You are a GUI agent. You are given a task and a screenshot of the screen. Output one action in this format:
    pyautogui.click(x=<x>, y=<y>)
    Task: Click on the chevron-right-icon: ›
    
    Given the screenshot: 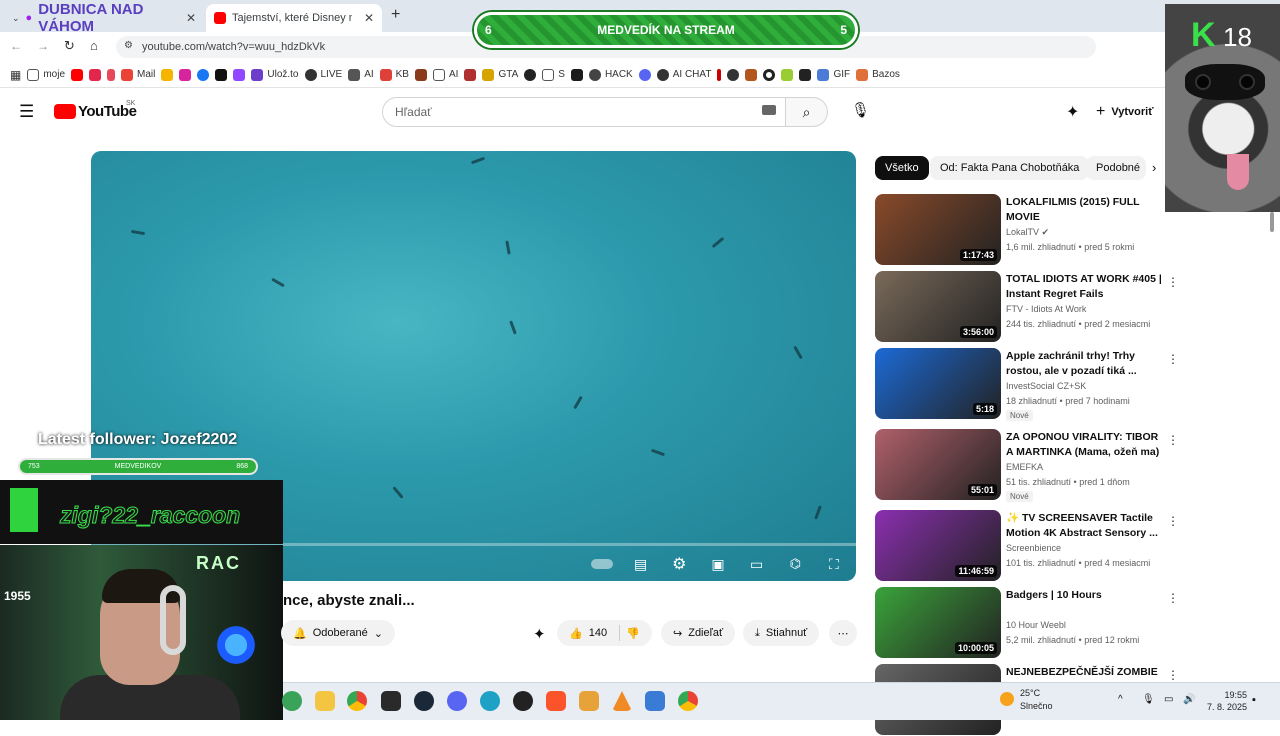 What is the action you would take?
    pyautogui.click(x=1154, y=167)
    